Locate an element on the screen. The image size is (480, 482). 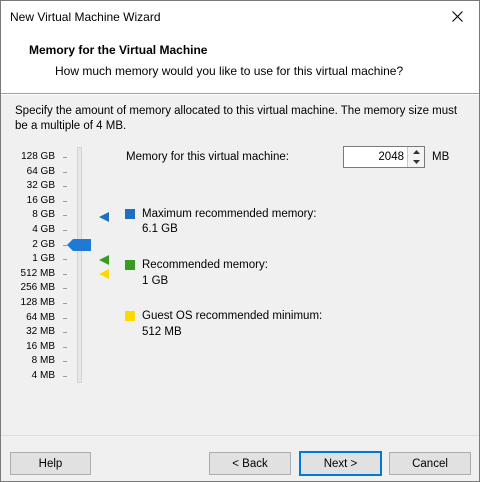
title-bar: New Virtual Machine Wizard is located at coordinates (240, 16).